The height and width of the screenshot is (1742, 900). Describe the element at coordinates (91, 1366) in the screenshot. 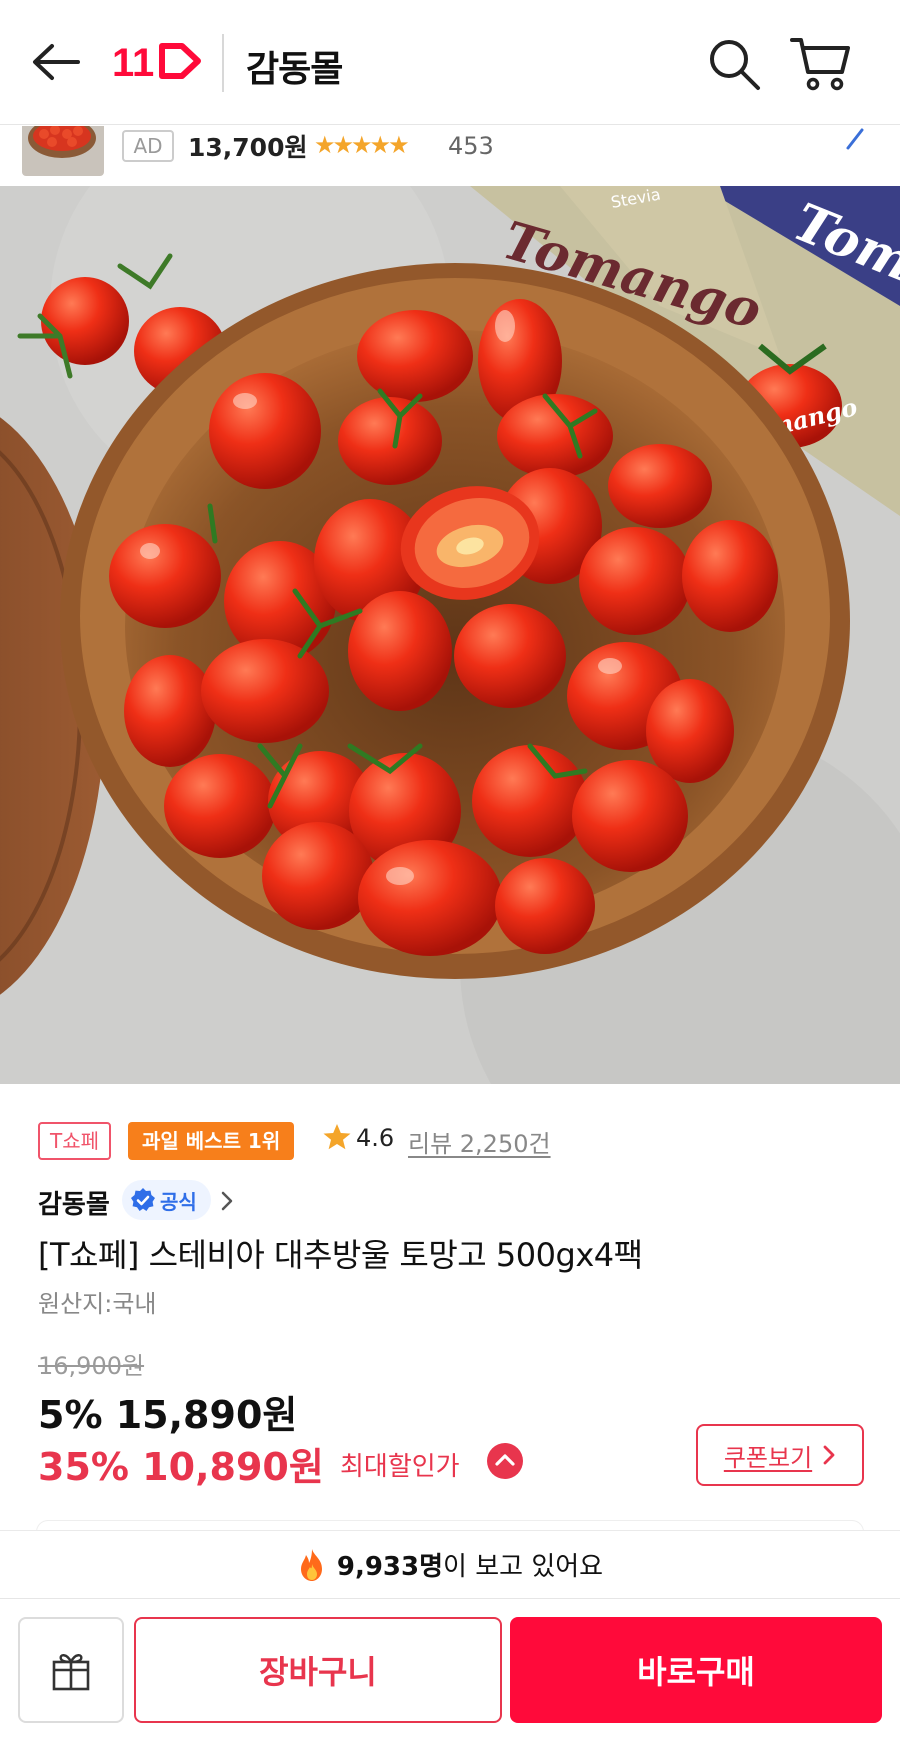

I see `original-price: 16,900원` at that location.